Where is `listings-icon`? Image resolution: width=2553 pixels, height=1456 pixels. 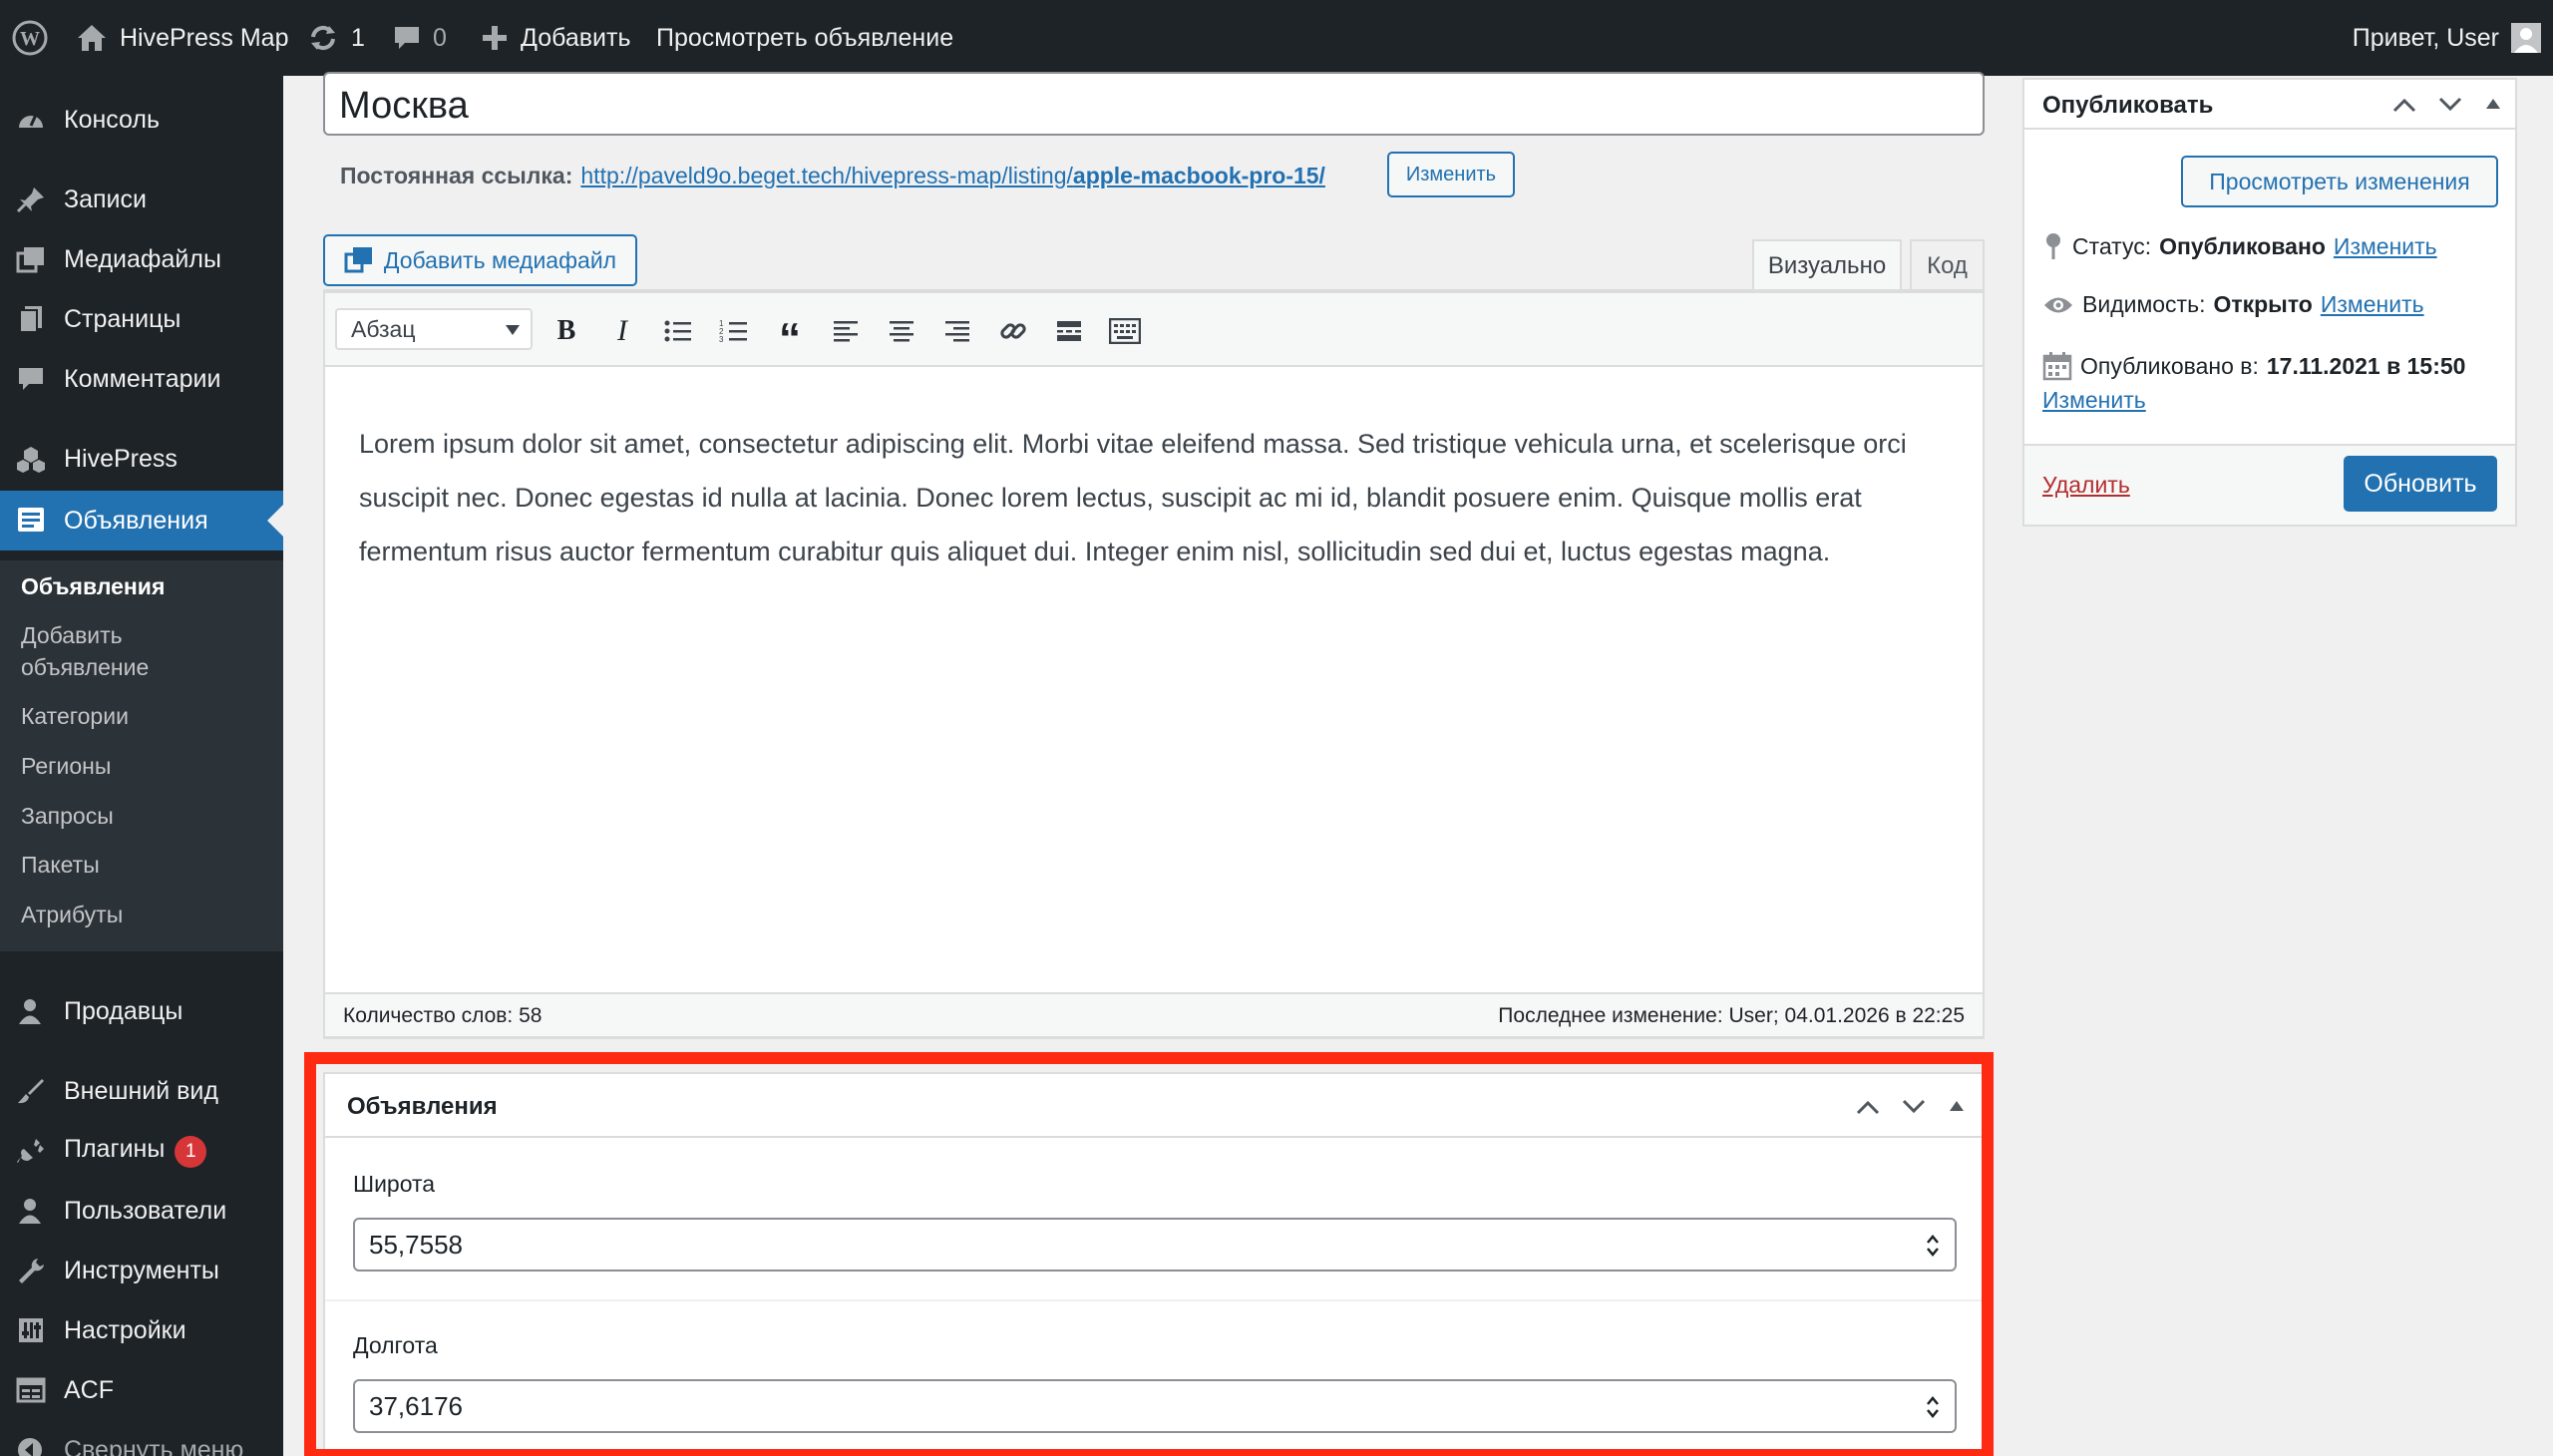
listings-icon is located at coordinates (31, 520).